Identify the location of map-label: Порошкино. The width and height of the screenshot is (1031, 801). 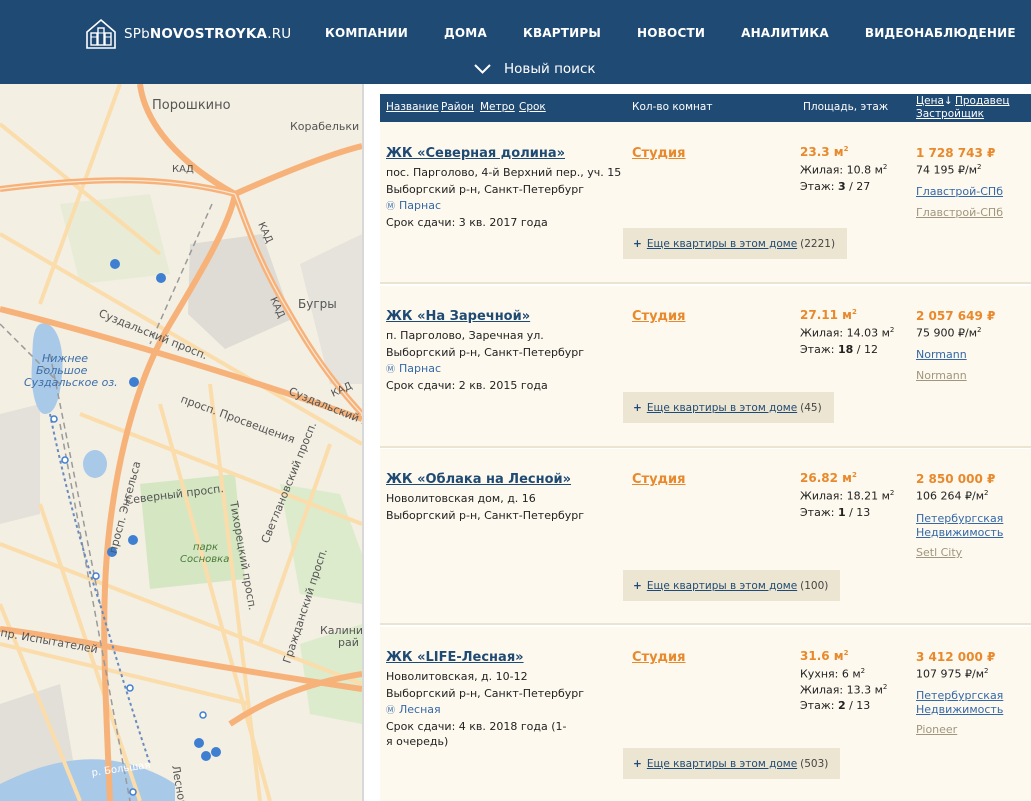
(191, 105).